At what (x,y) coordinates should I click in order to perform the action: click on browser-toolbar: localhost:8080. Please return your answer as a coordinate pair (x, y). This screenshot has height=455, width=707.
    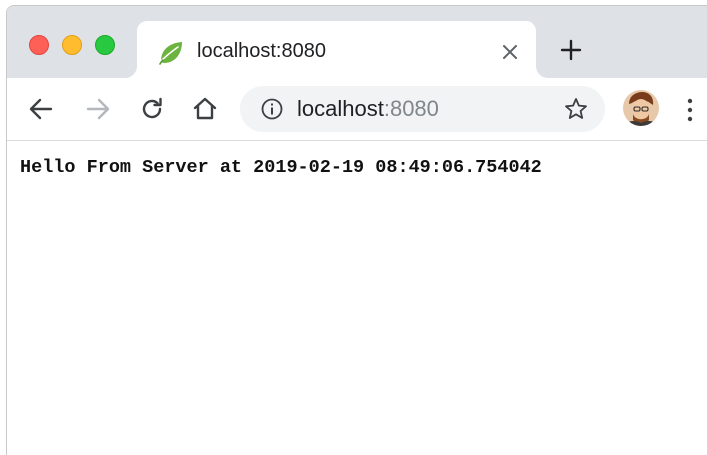
    Looking at the image, I should click on (357, 109).